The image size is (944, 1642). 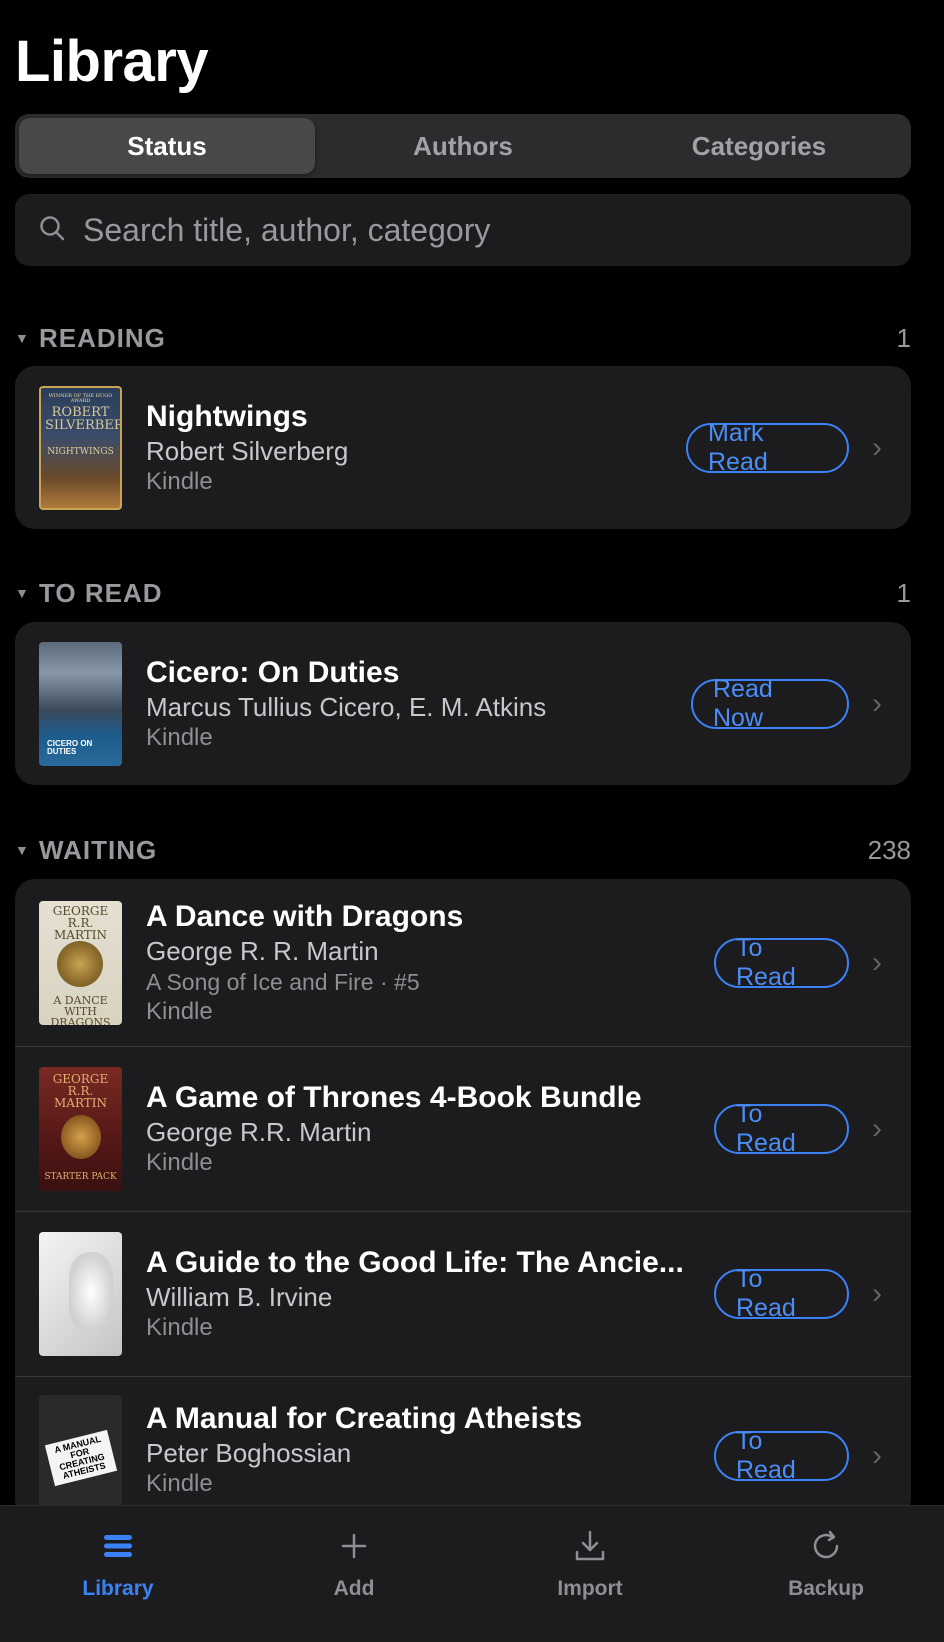 What do you see at coordinates (101, 592) in the screenshot?
I see `section-title: TO READ` at bounding box center [101, 592].